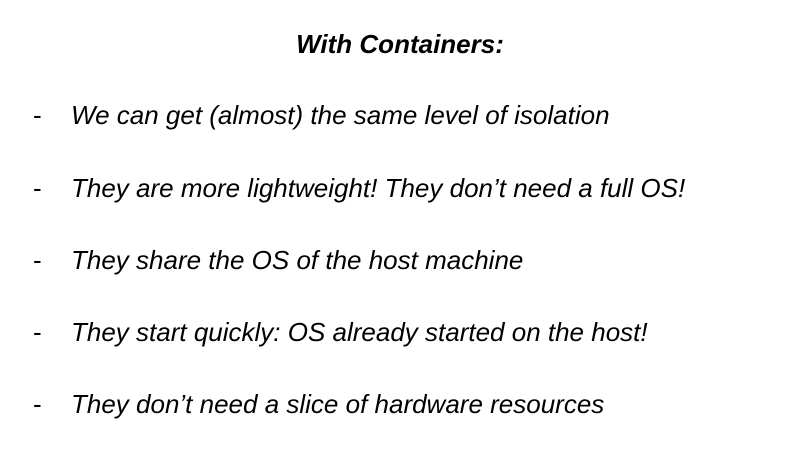 The image size is (800, 450). I want to click on bullet-item: - They share the OS of the host machine, so click(400, 260).